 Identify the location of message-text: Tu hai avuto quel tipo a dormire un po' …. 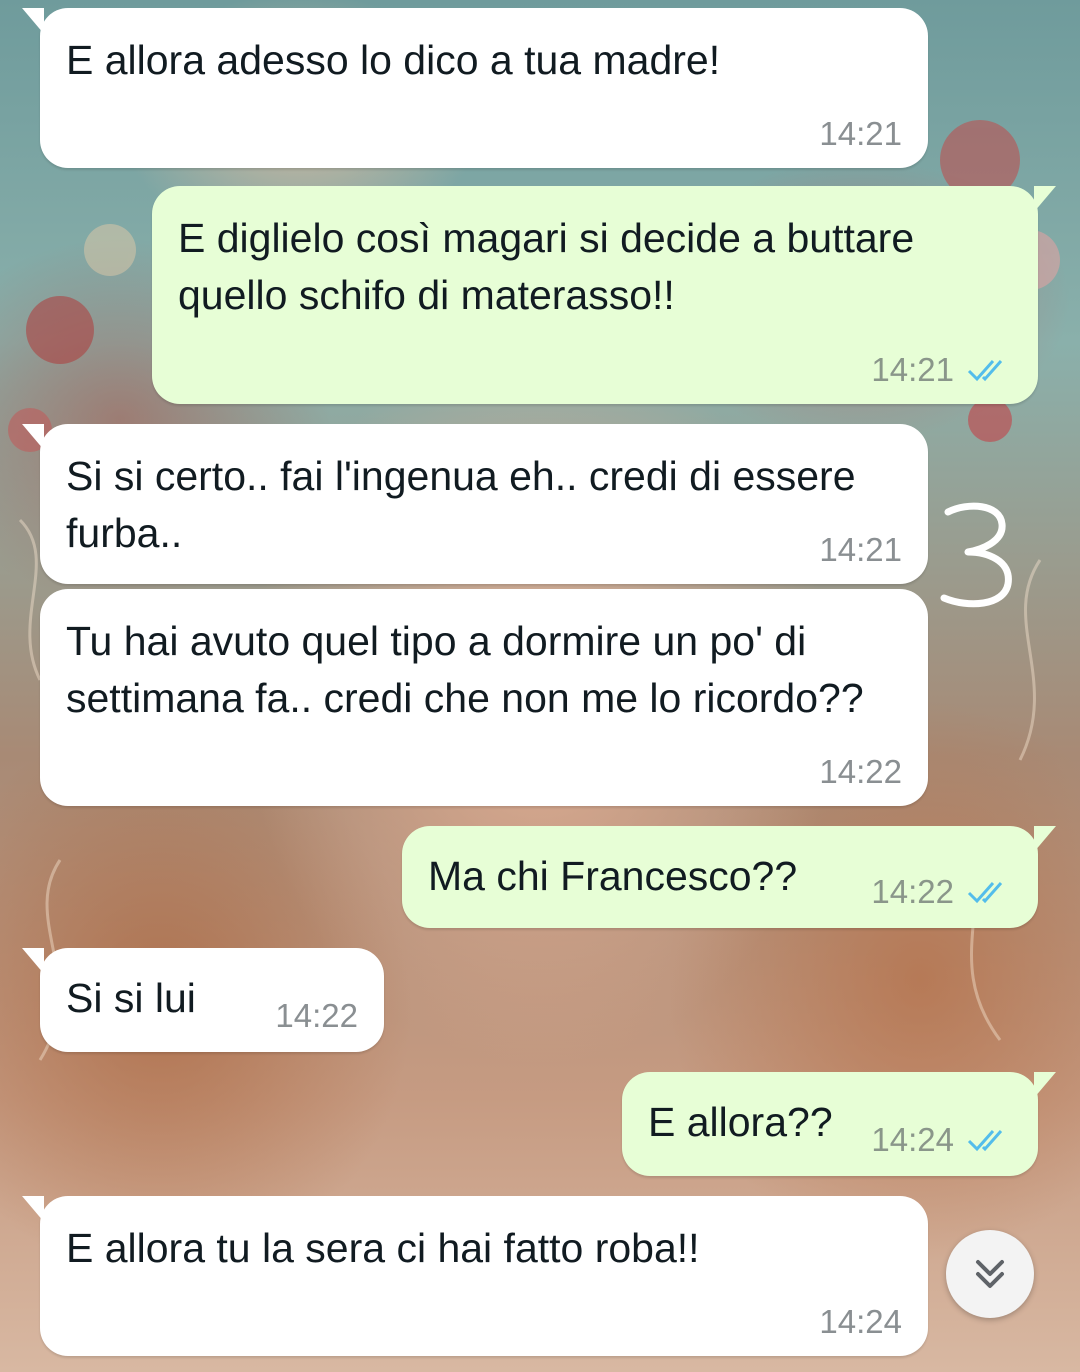
(465, 669).